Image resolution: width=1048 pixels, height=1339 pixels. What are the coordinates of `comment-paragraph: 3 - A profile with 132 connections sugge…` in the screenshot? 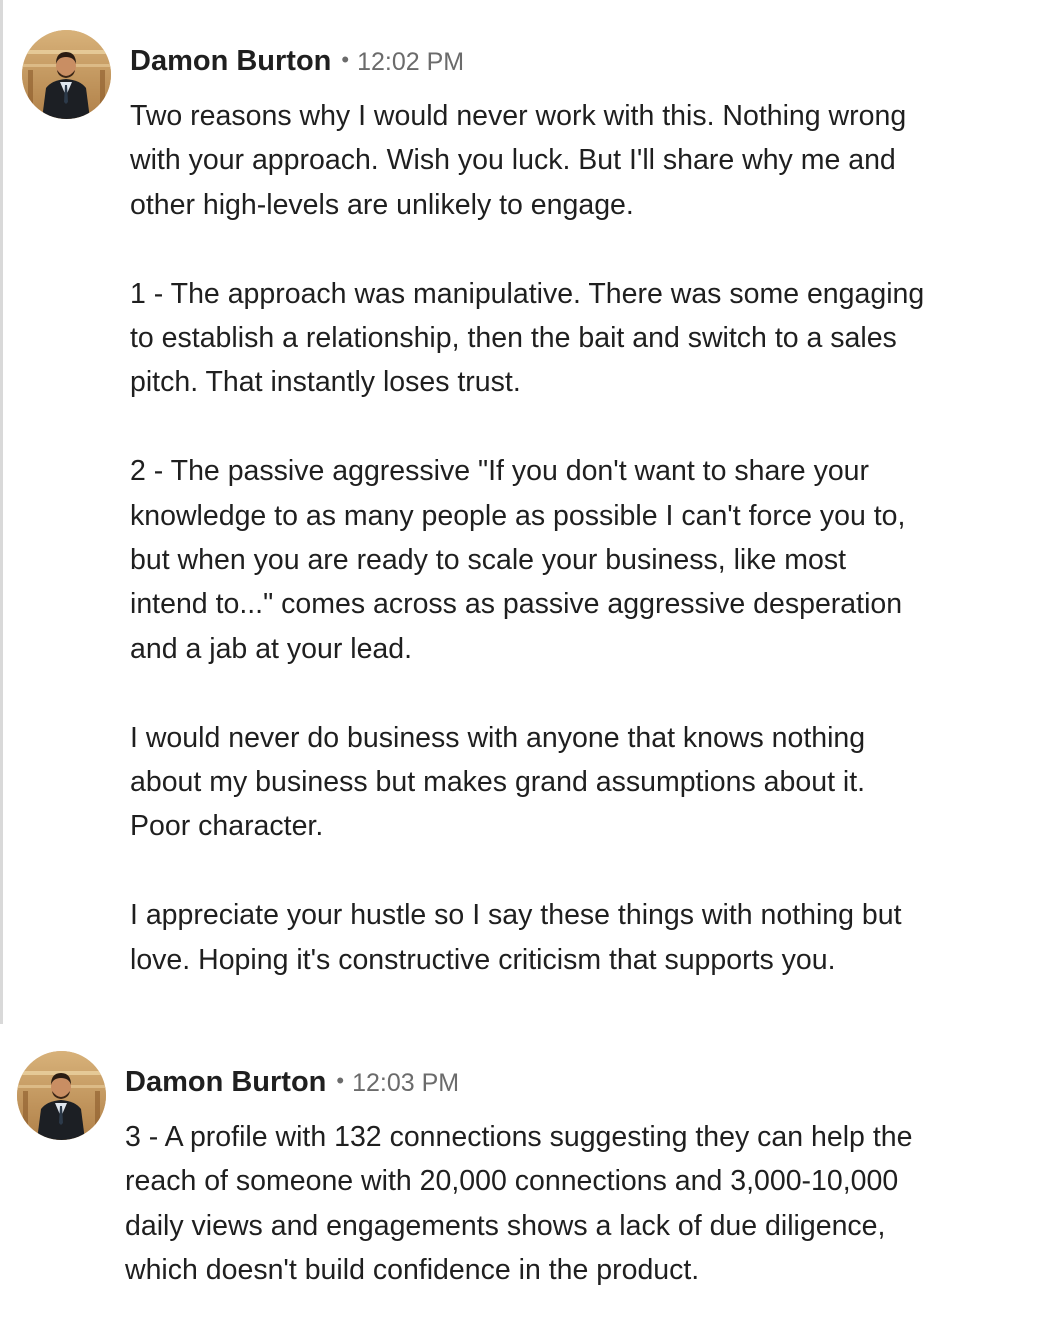 It's located at (582, 1204).